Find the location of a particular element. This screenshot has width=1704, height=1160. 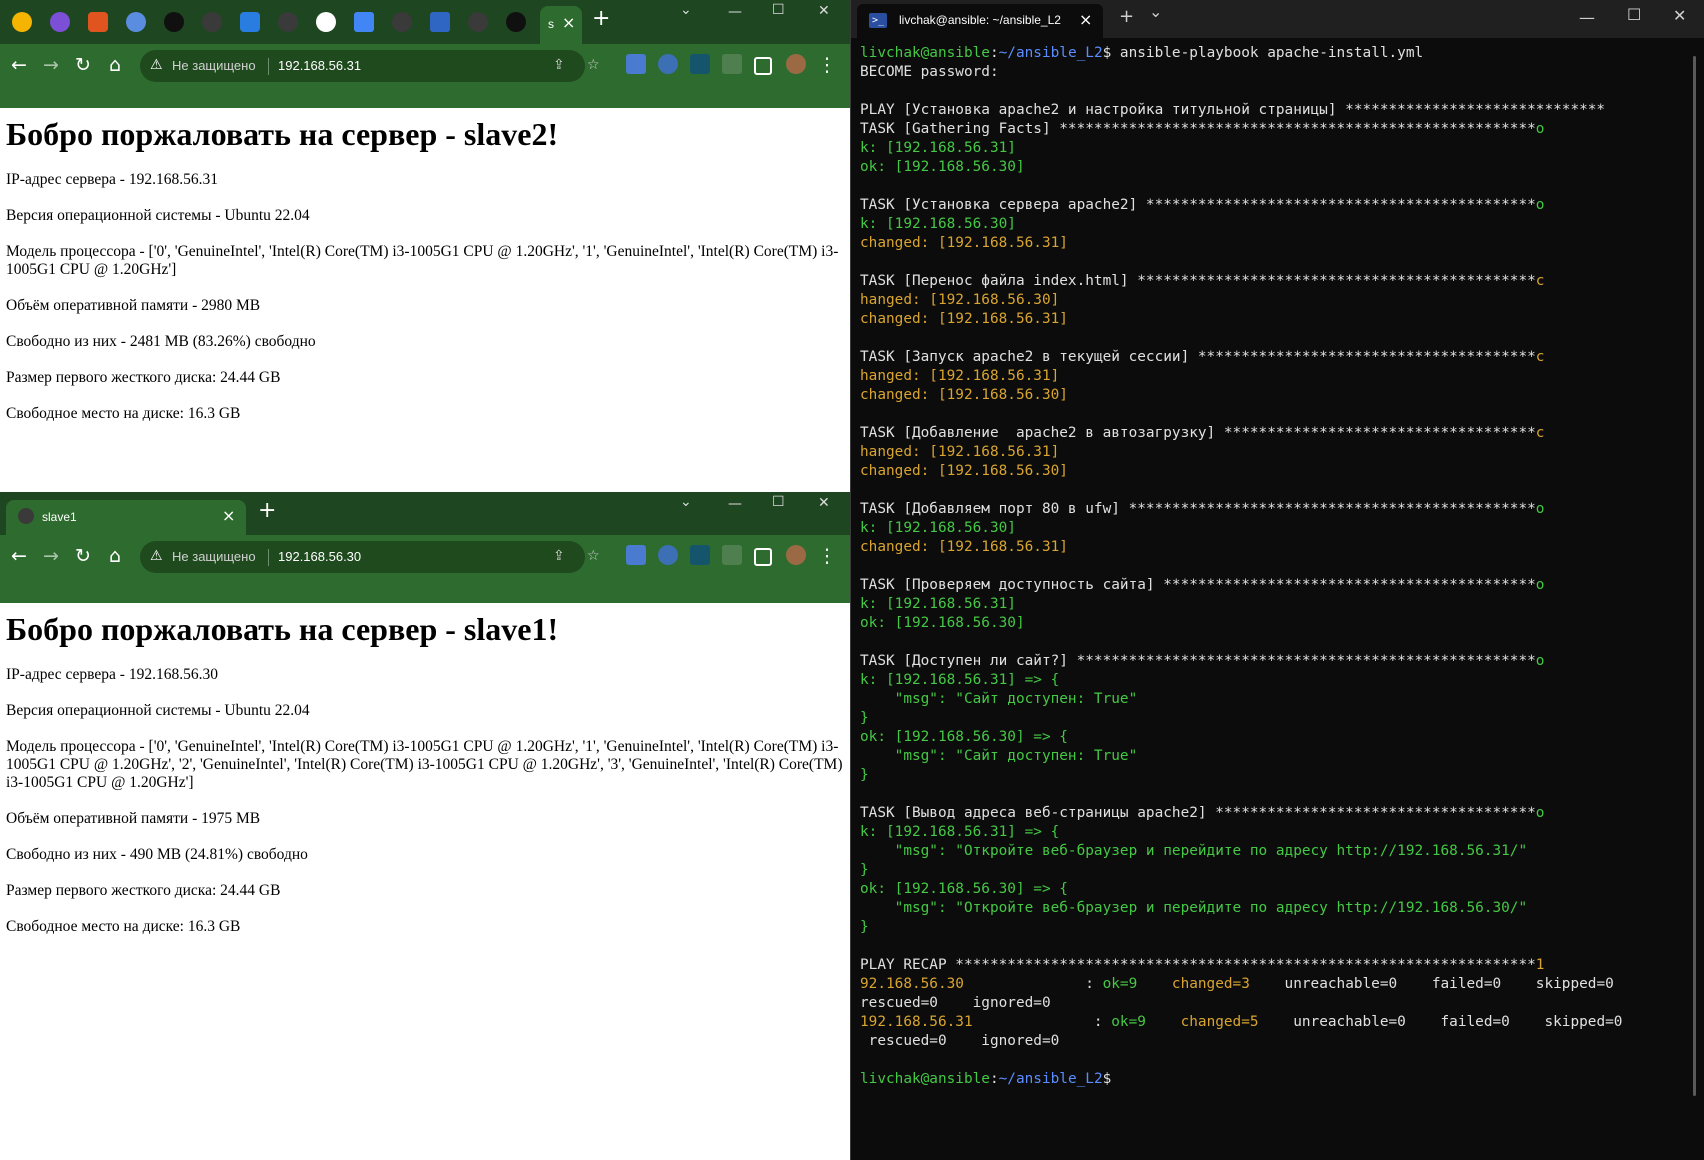

terminal-line: changed: [192.168.56.31] is located at coordinates (1280, 547).